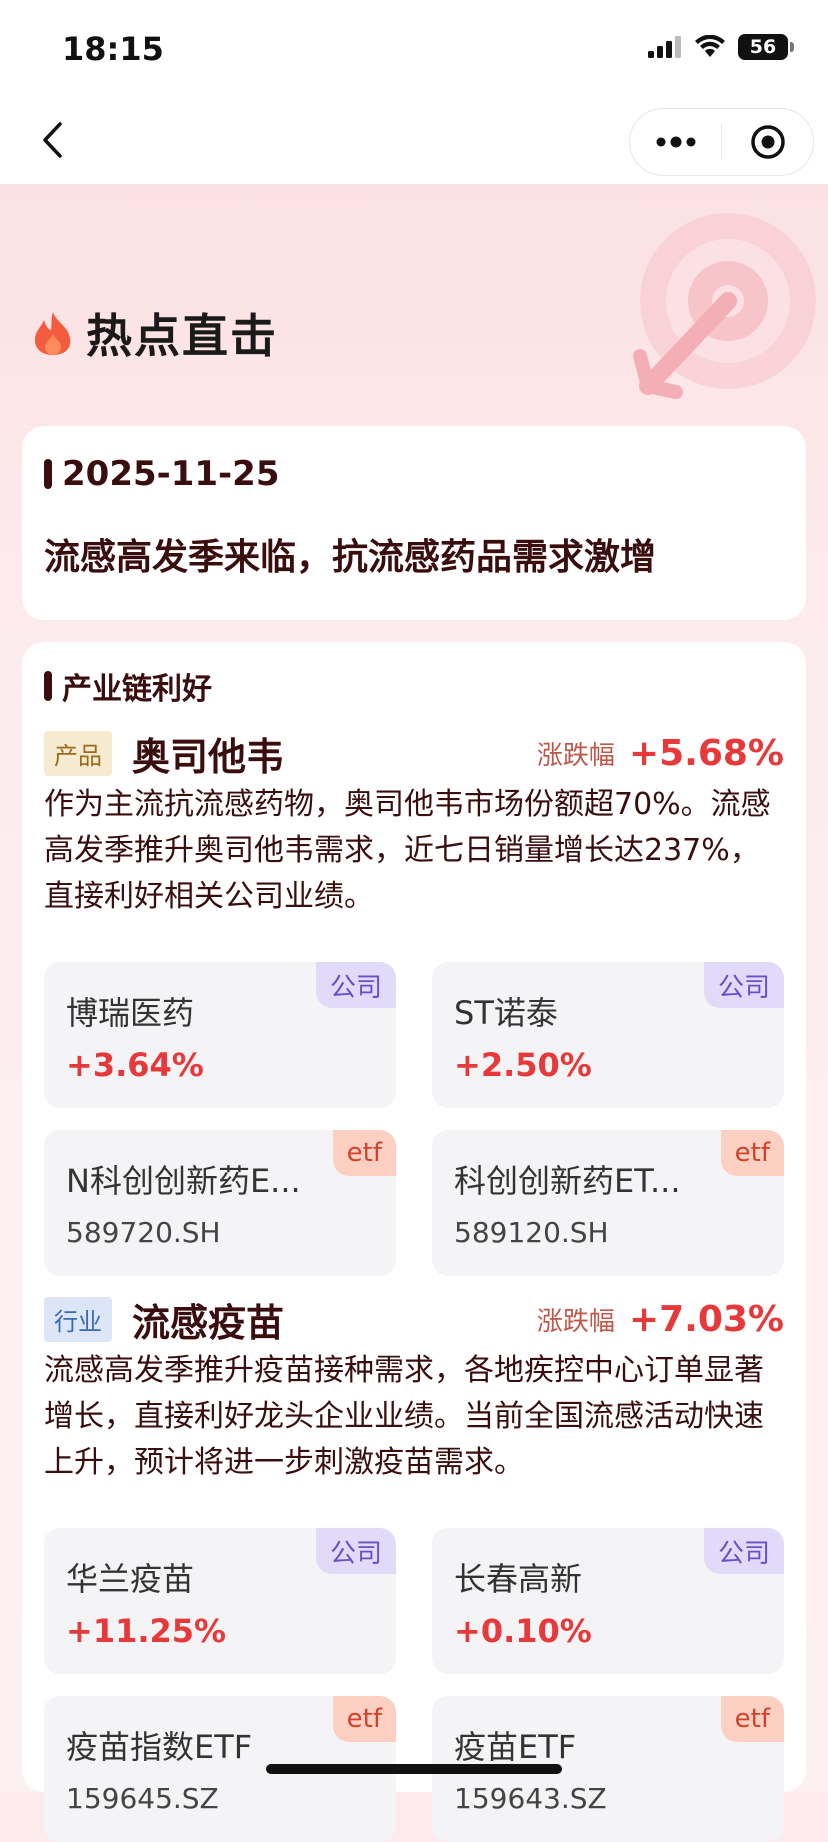  I want to click on etf-tile: etf N科创创新药E... 589720.SH, so click(220, 1203).